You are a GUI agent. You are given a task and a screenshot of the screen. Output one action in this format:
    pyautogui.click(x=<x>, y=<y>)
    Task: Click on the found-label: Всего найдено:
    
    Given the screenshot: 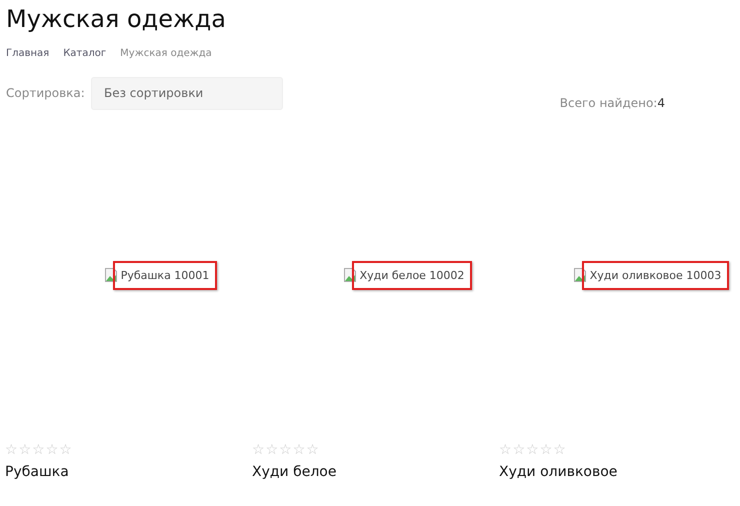 What is the action you would take?
    pyautogui.click(x=609, y=103)
    